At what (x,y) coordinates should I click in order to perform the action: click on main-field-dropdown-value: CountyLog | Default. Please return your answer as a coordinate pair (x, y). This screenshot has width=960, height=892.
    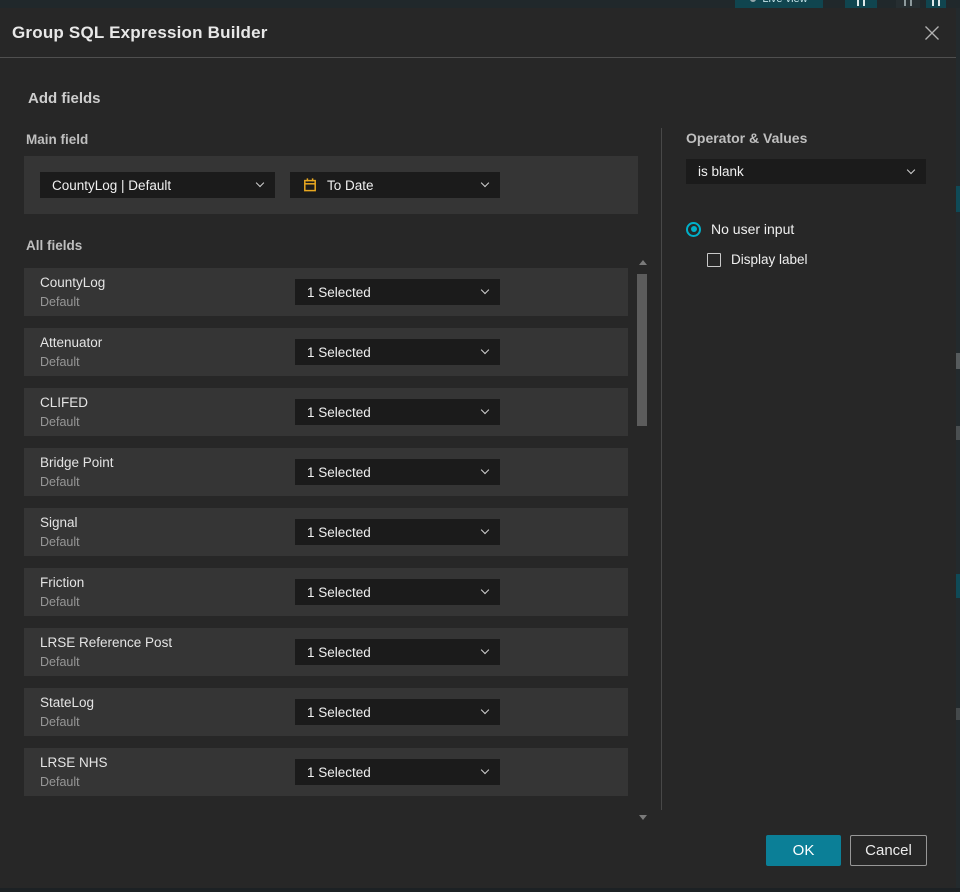
    Looking at the image, I should click on (112, 185).